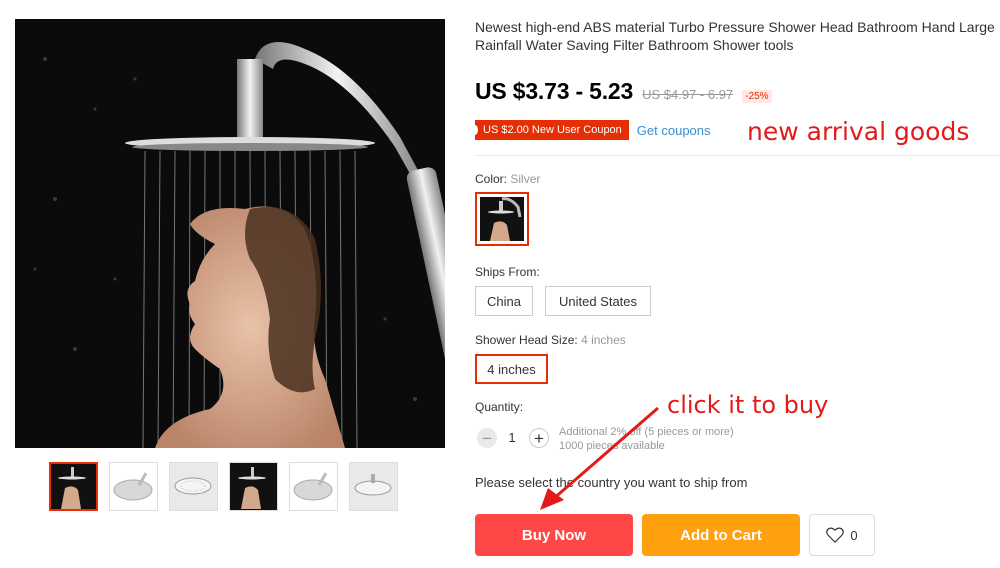 This screenshot has width=1000, height=568. What do you see at coordinates (646, 432) in the screenshot?
I see `bulk-discount-note: Additional 2% off (5 pieces or more)` at bounding box center [646, 432].